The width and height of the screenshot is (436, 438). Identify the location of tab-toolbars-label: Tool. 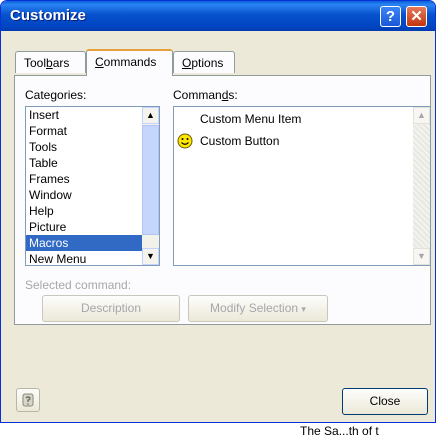
(35, 63).